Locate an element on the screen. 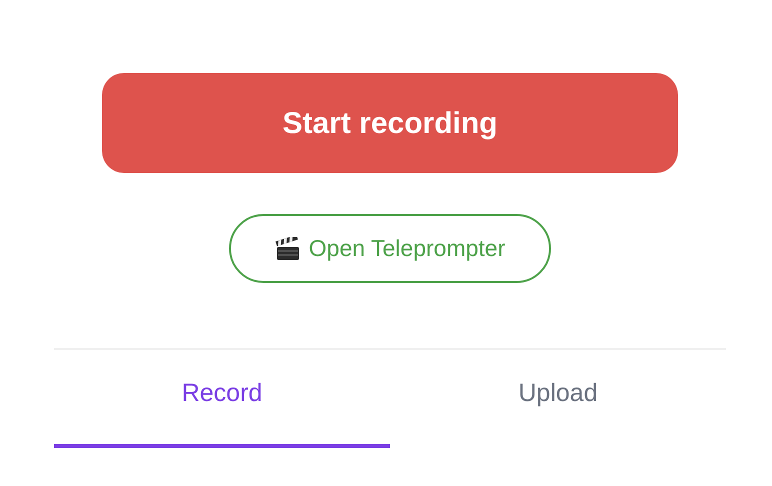 Image resolution: width=772 pixels, height=486 pixels. open-teleprompter-button: Open Teleprompter is located at coordinates (390, 248).